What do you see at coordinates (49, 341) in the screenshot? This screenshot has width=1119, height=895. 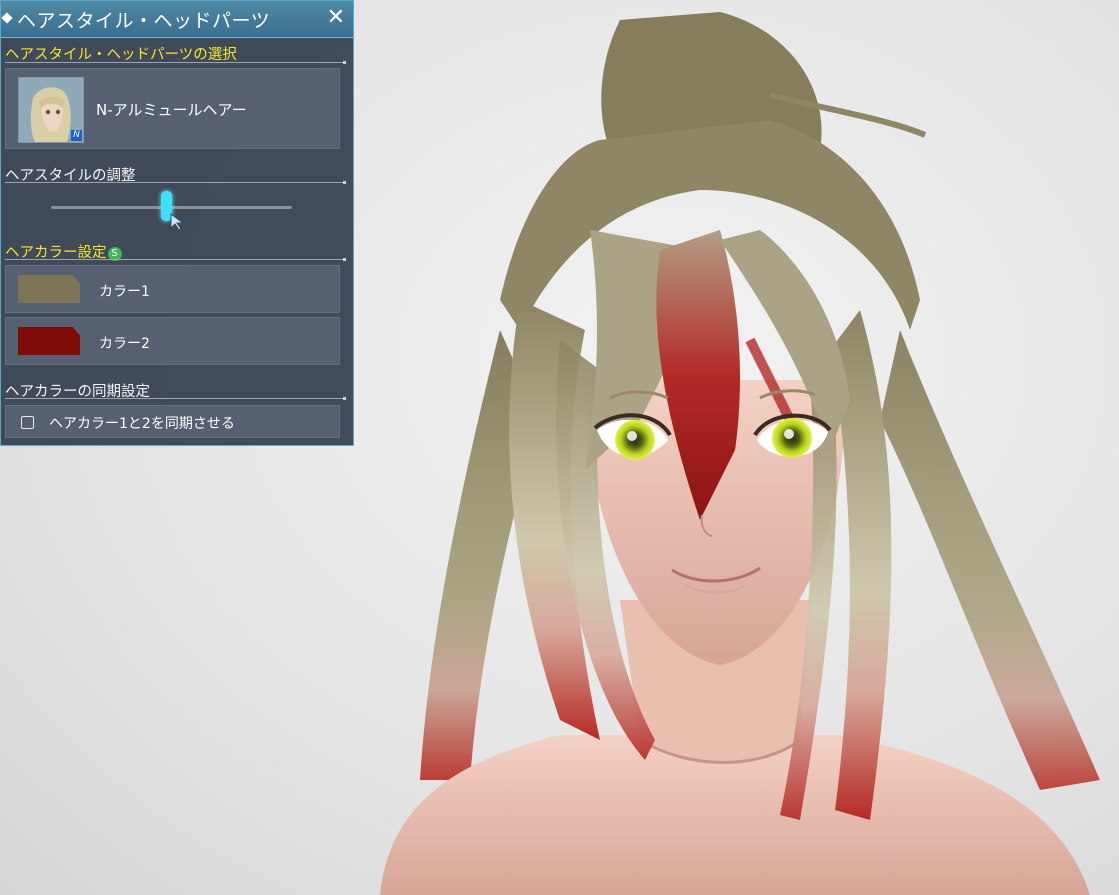 I see `color-2-swatch` at bounding box center [49, 341].